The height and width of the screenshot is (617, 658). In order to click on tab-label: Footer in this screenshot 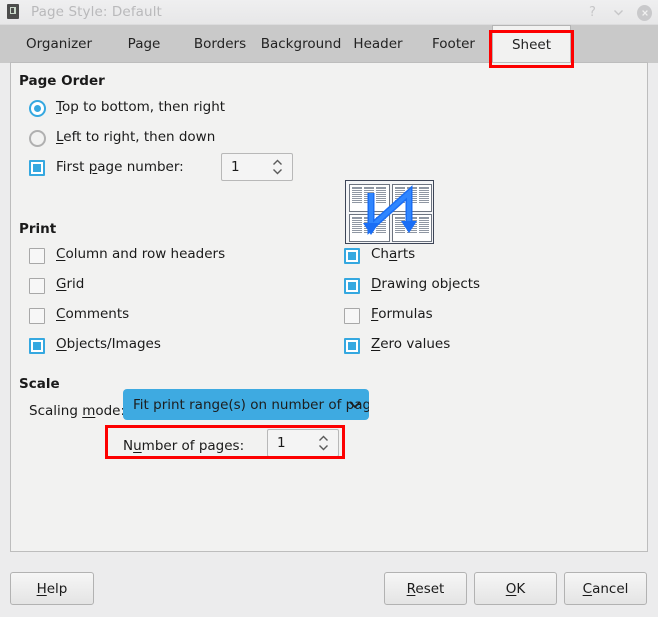, I will do `click(453, 44)`.